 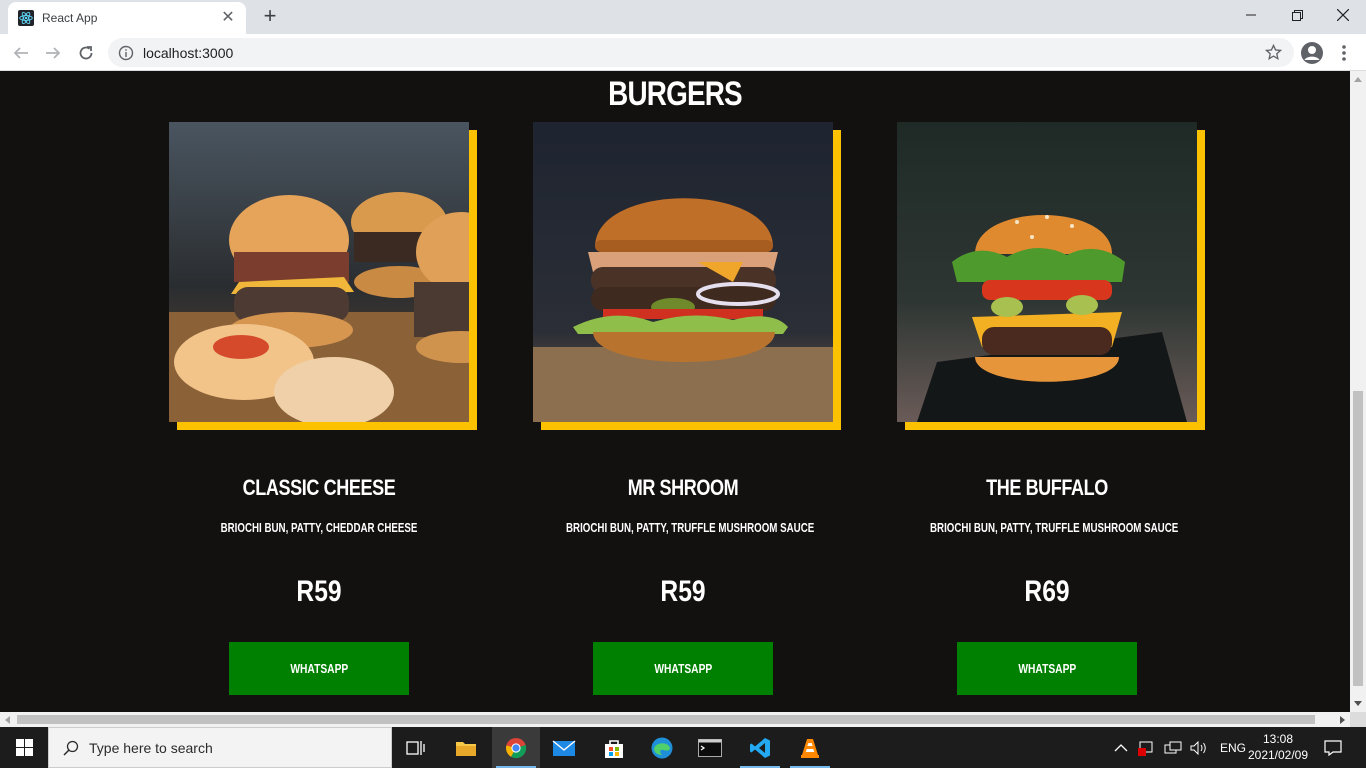 I want to click on reload-icon, so click(x=86, y=53).